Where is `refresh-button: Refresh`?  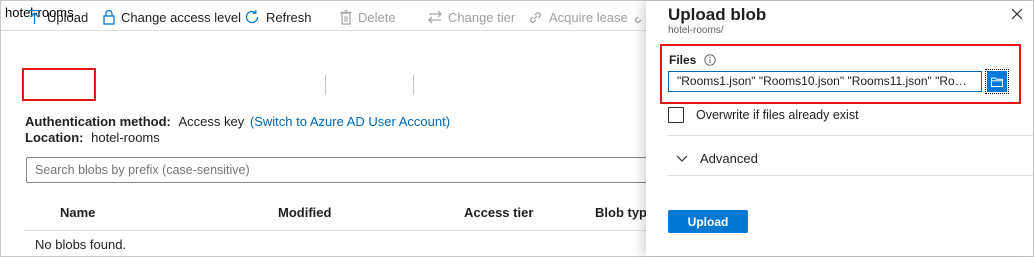
refresh-button: Refresh is located at coordinates (278, 17).